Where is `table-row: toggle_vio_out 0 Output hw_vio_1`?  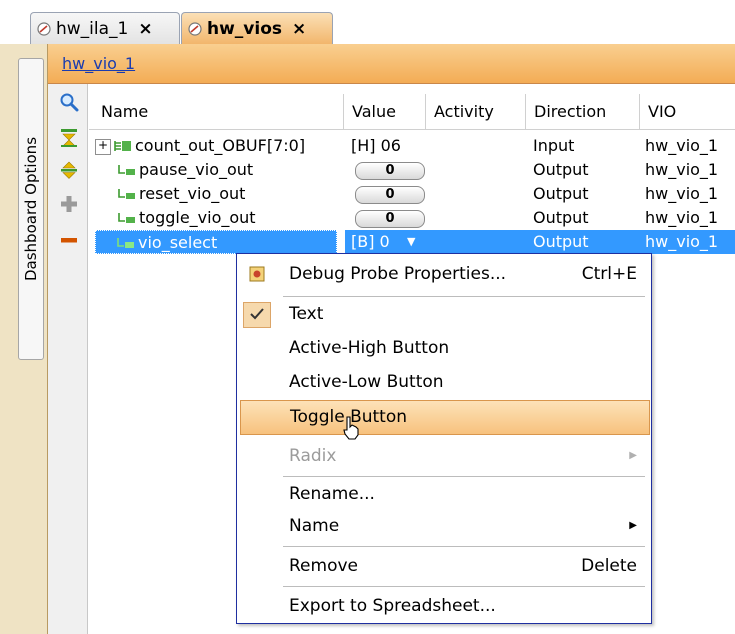
table-row: toggle_vio_out 0 Output hw_vio_1 is located at coordinates (412, 218).